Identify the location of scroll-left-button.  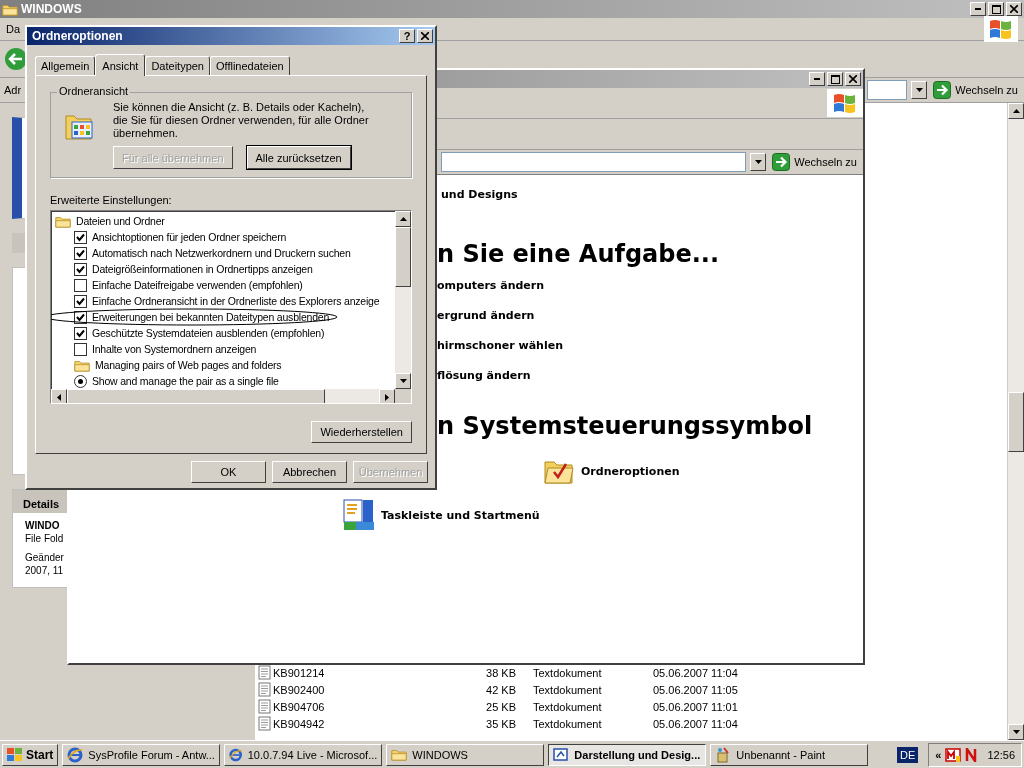
(59, 396).